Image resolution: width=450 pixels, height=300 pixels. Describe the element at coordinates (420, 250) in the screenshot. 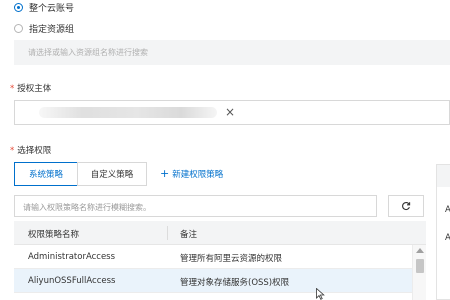

I see `scroll-up-arrow-icon` at that location.